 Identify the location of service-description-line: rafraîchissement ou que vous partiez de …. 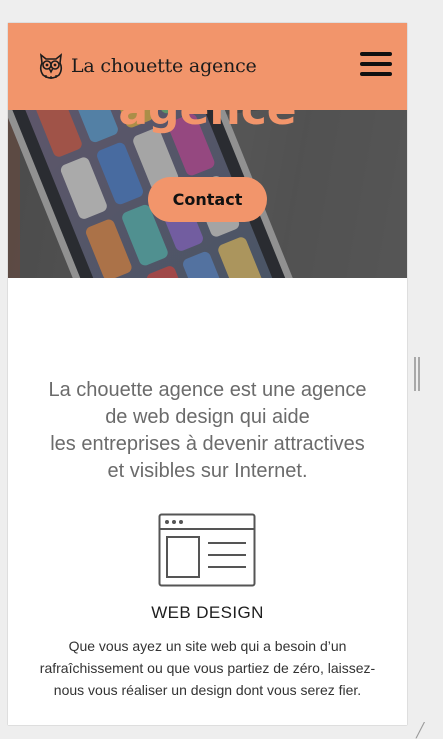
(207, 668).